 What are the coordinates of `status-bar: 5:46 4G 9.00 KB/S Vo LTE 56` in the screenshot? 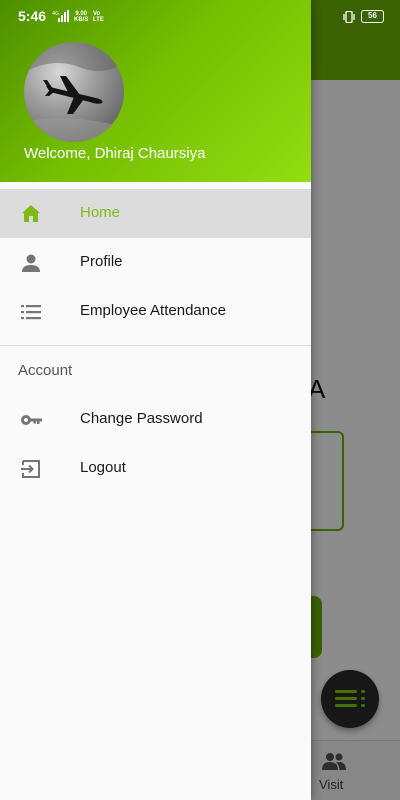 It's located at (200, 15).